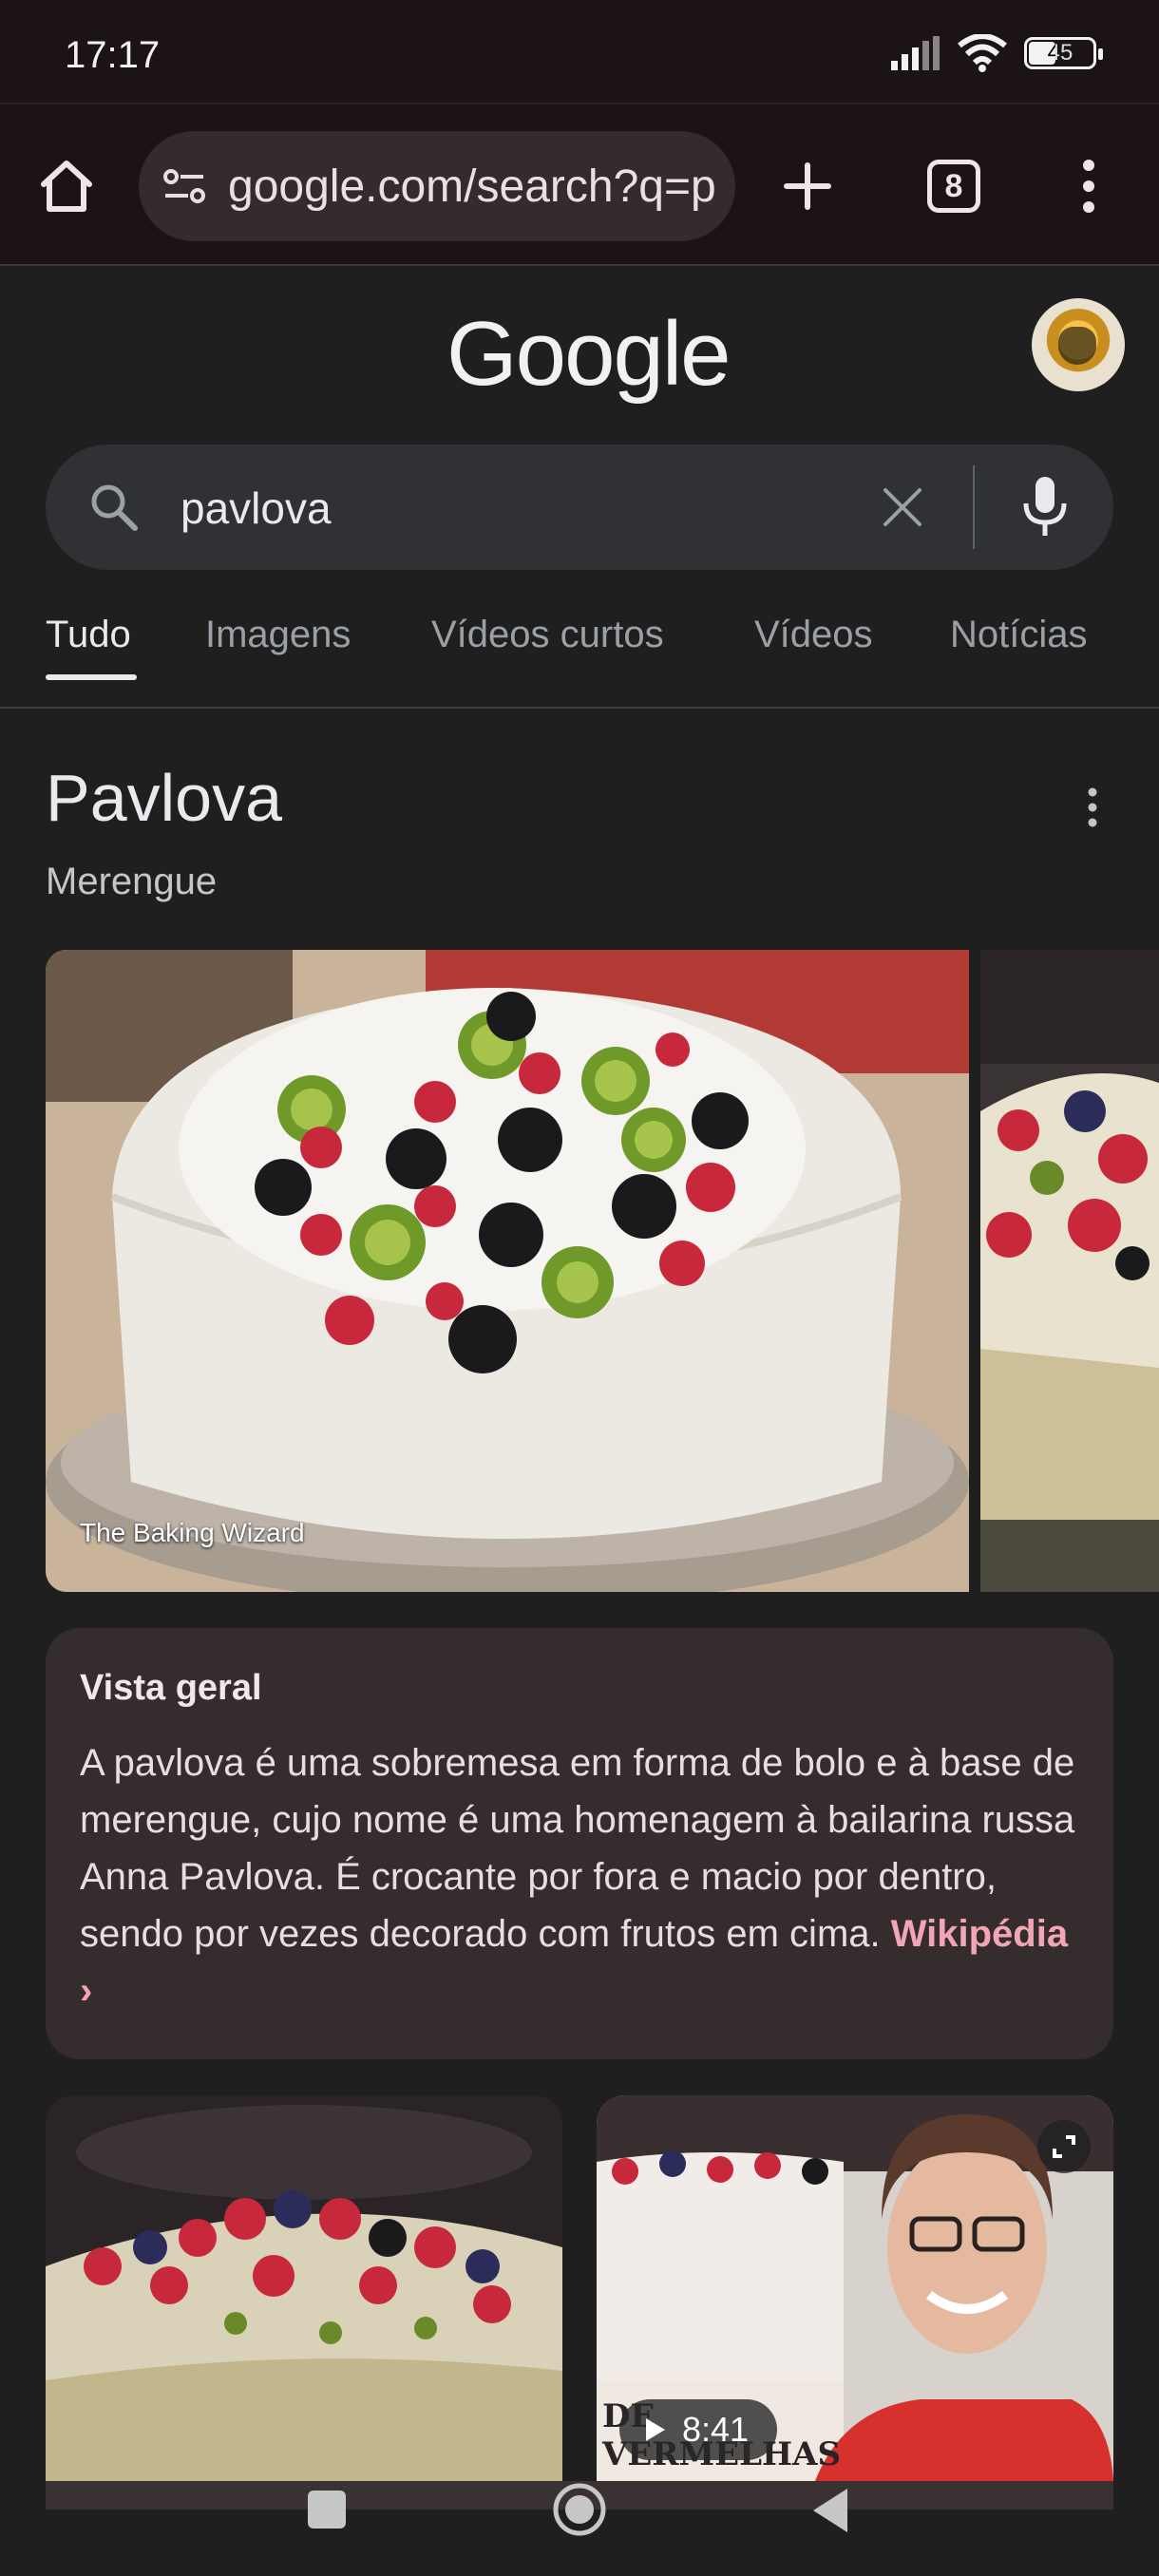 The height and width of the screenshot is (2576, 1159). I want to click on status-time: 17:17, so click(113, 55).